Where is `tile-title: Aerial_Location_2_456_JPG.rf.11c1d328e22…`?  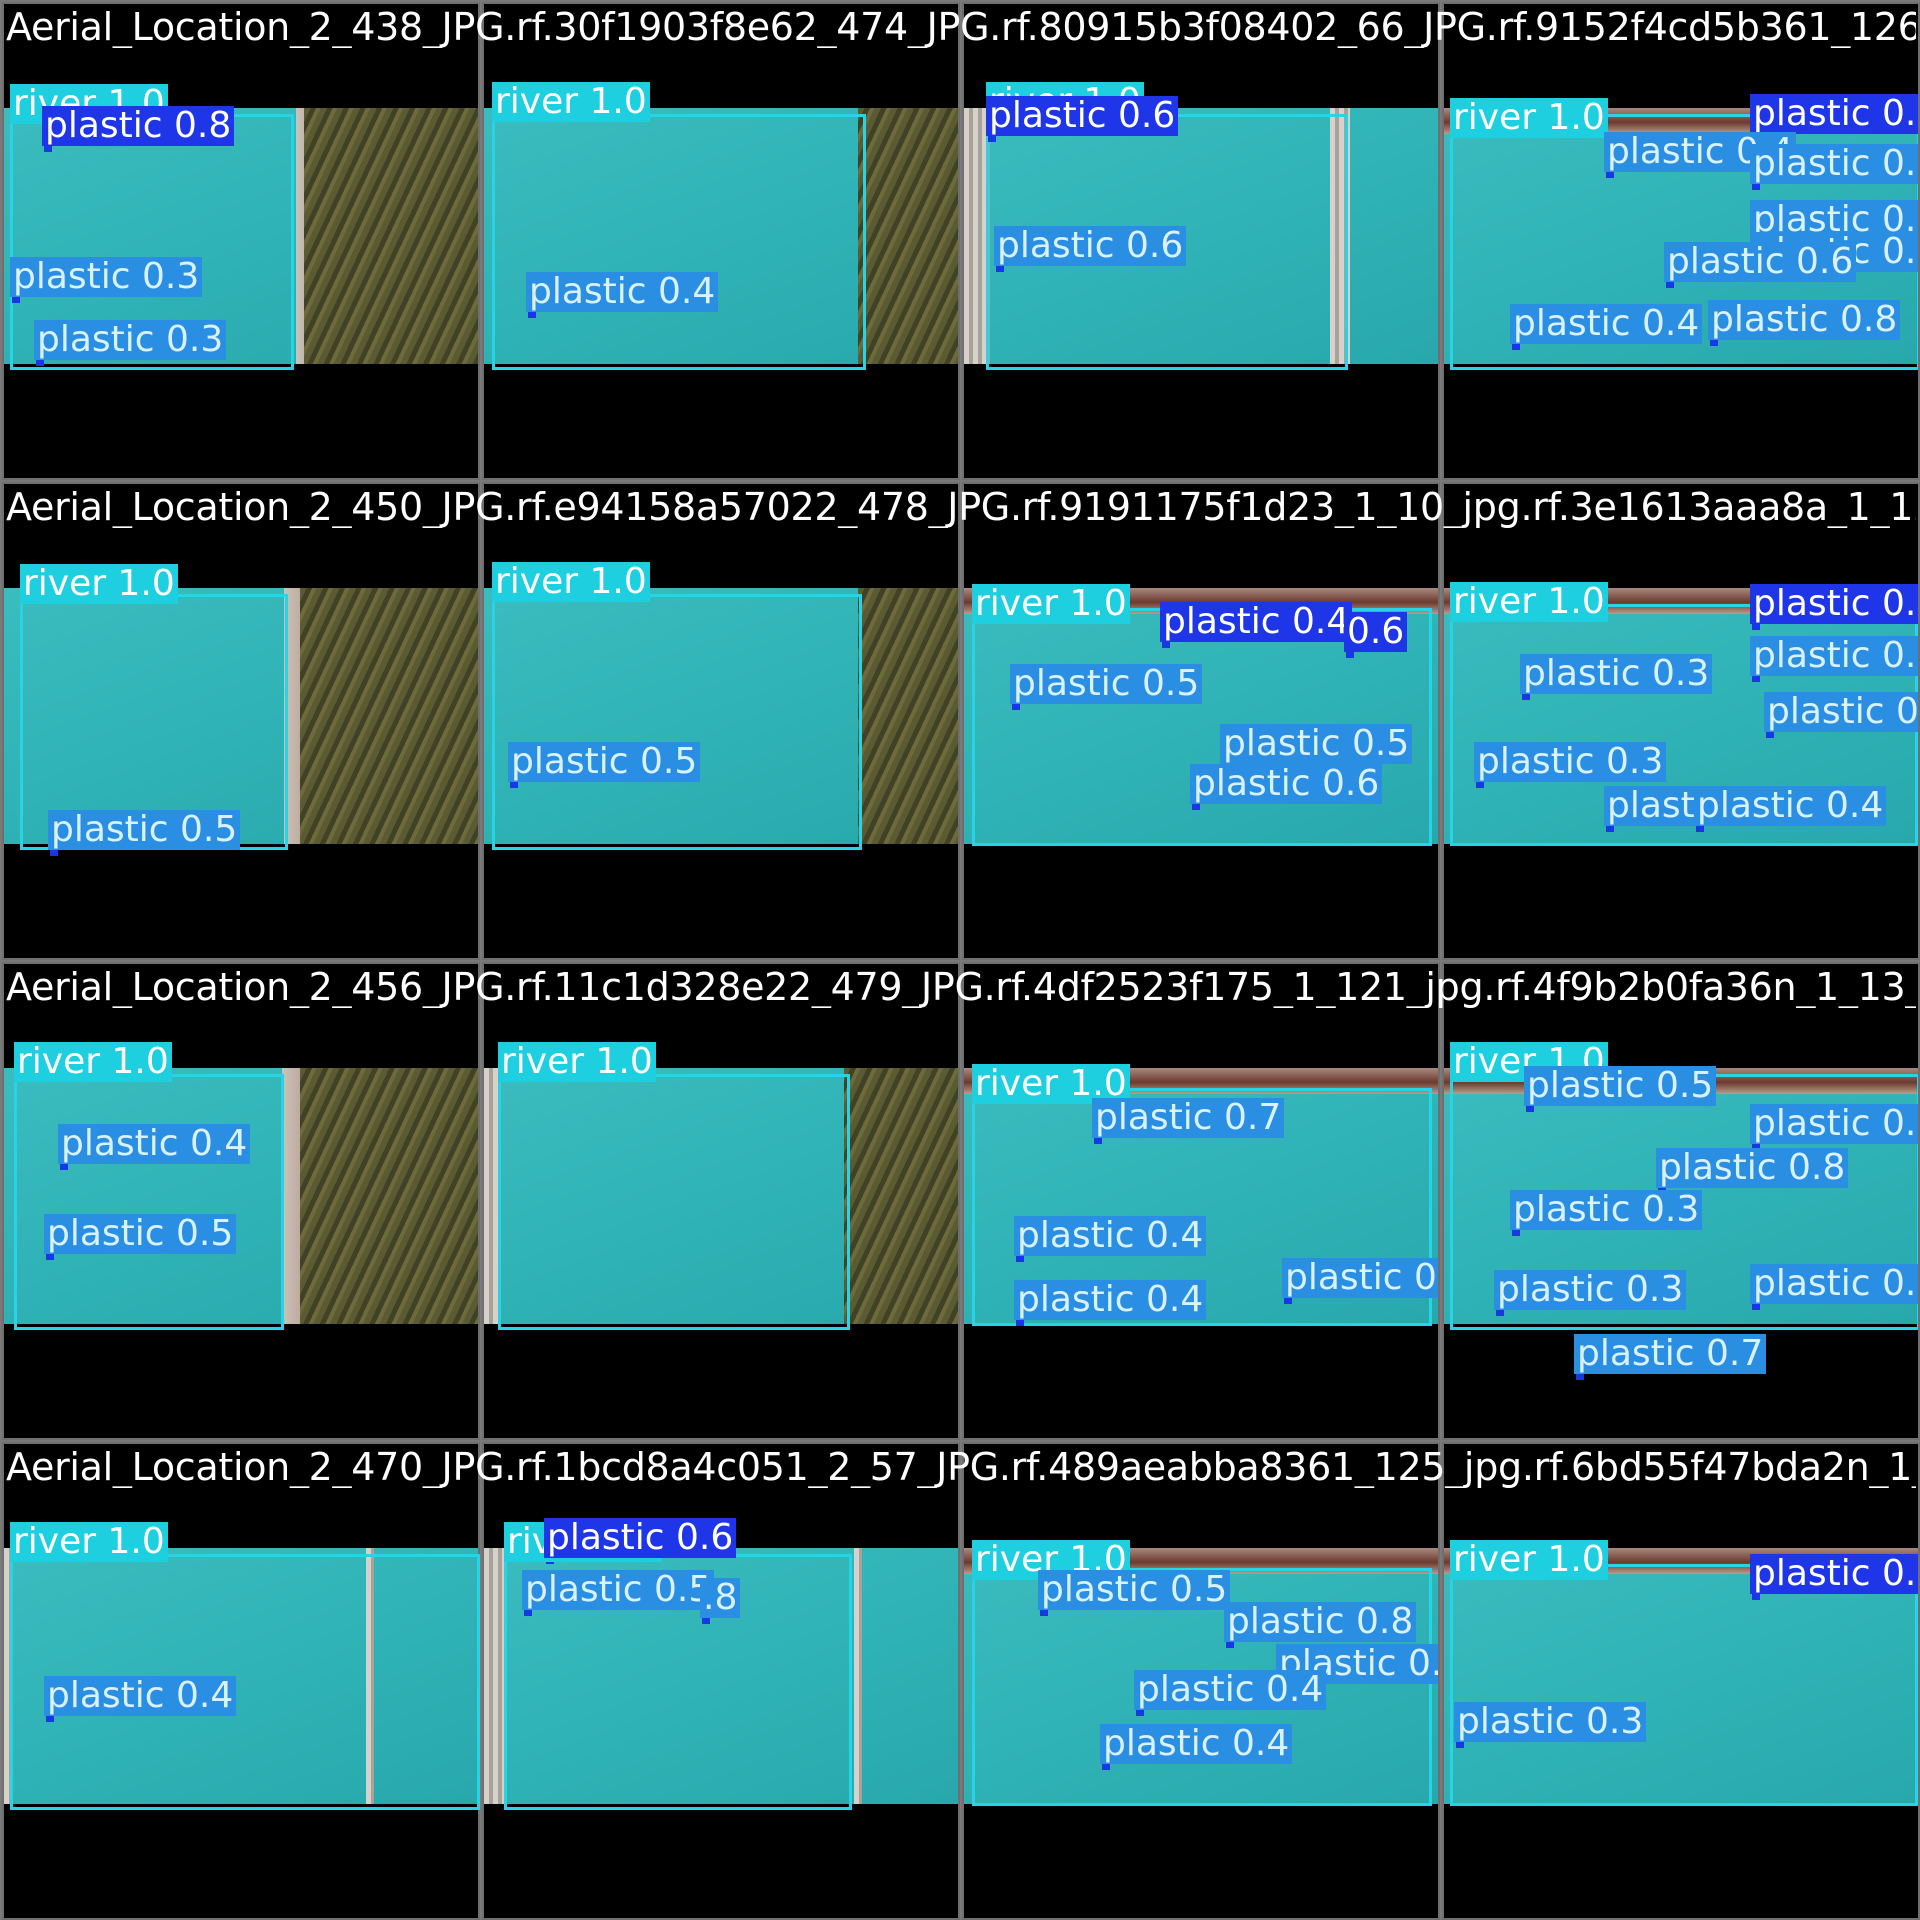 tile-title: Aerial_Location_2_456_JPG.rf.11c1d328e22… is located at coordinates (961, 987).